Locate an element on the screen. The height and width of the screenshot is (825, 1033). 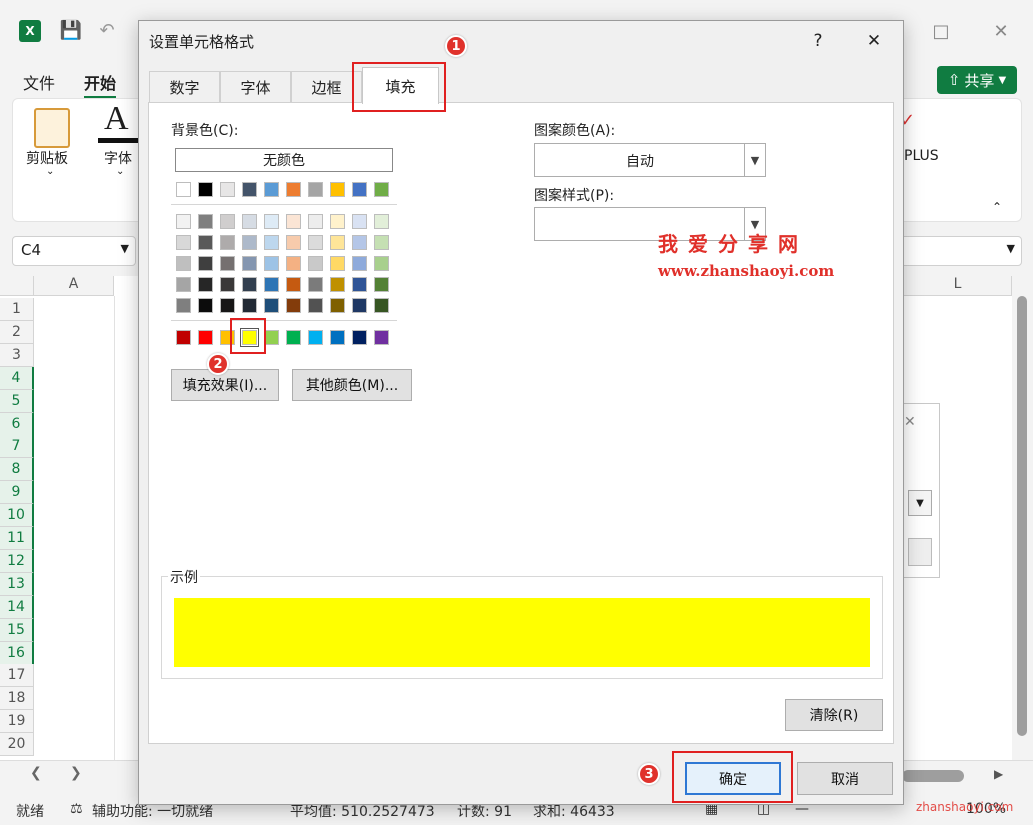
row-header: 3 is located at coordinates (17, 355).